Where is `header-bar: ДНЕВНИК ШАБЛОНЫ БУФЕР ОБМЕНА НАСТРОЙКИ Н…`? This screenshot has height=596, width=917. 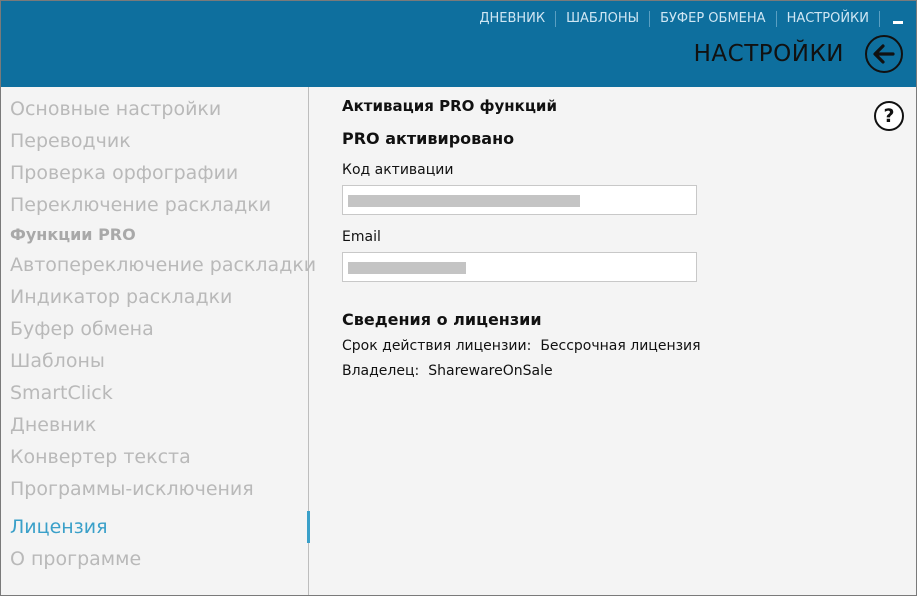 header-bar: ДНЕВНИК ШАБЛОНЫ БУФЕР ОБМЕНА НАСТРОЙКИ Н… is located at coordinates (458, 44).